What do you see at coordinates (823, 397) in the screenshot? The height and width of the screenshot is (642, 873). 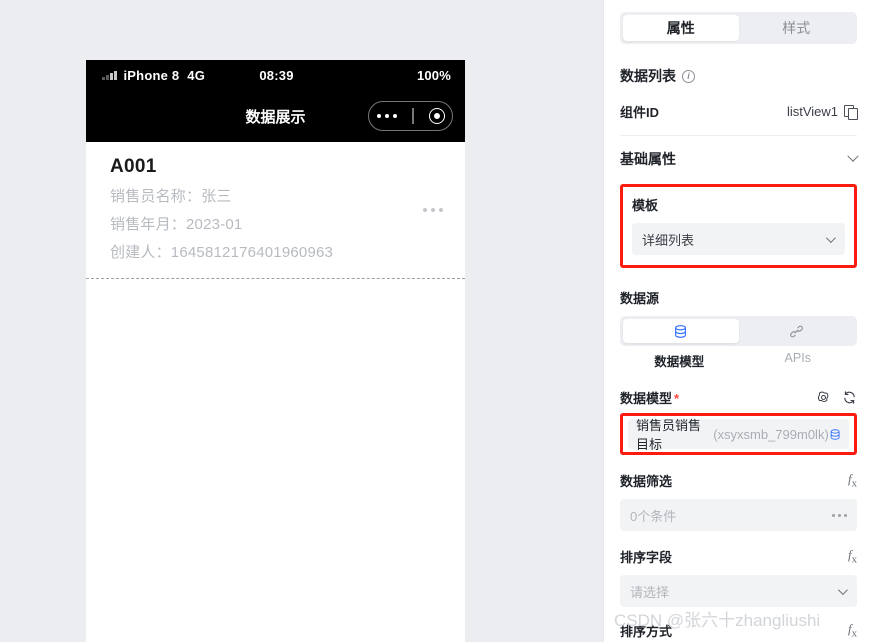 I see `gear-icon` at bounding box center [823, 397].